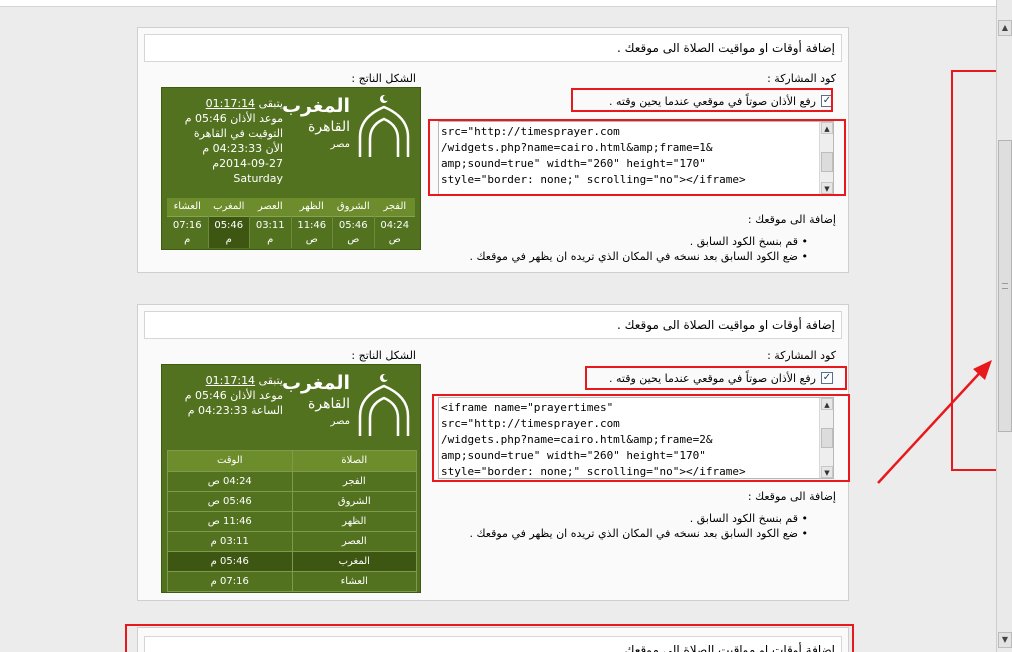 Image resolution: width=1012 pixels, height=652 pixels. What do you see at coordinates (1005, 28) in the screenshot?
I see `arrow-up-icon: ▲` at bounding box center [1005, 28].